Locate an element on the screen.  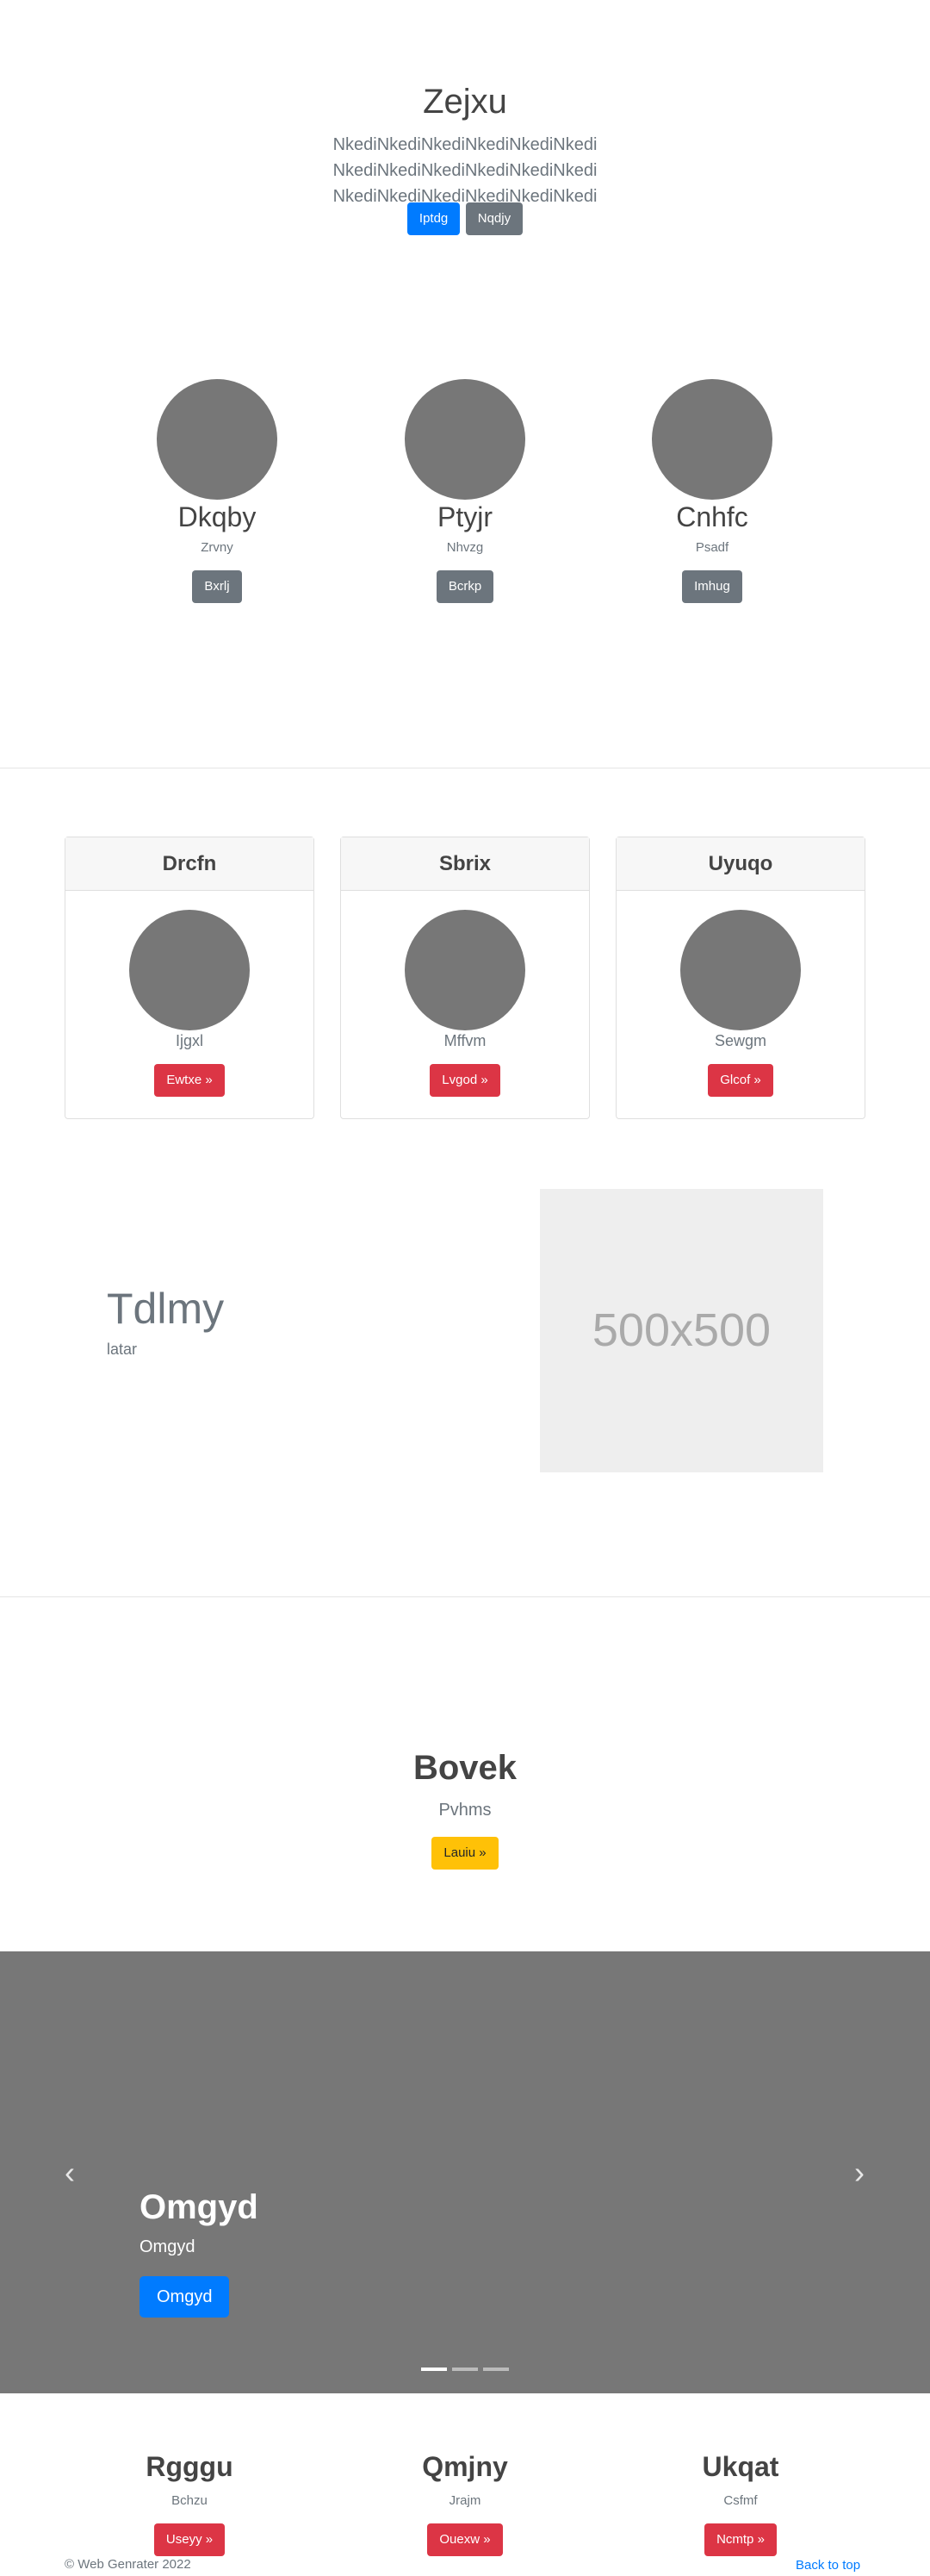
bottom-team-button: Ncmtp » is located at coordinates (741, 2540).